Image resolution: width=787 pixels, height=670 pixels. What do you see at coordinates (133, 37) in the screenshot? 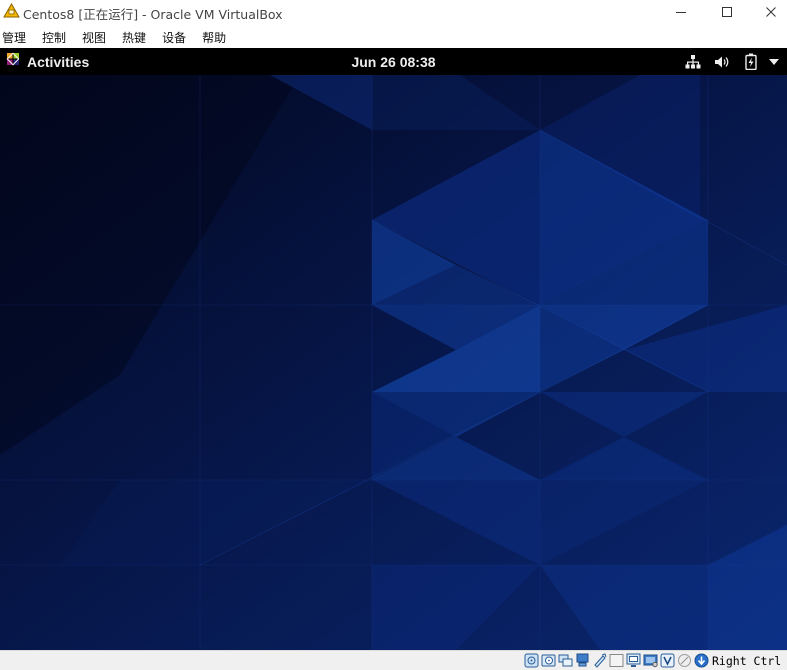
I see `menu-hotkeys: 热键` at bounding box center [133, 37].